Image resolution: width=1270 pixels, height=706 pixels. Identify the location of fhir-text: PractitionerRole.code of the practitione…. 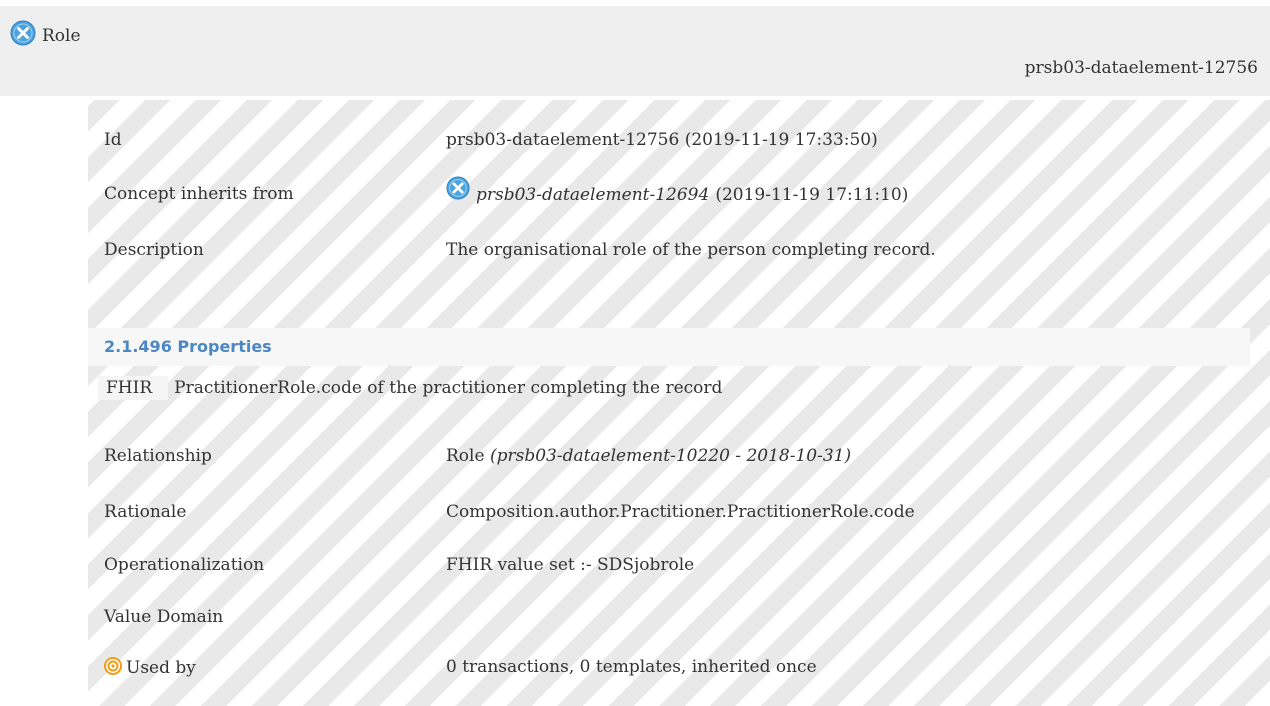
(448, 388).